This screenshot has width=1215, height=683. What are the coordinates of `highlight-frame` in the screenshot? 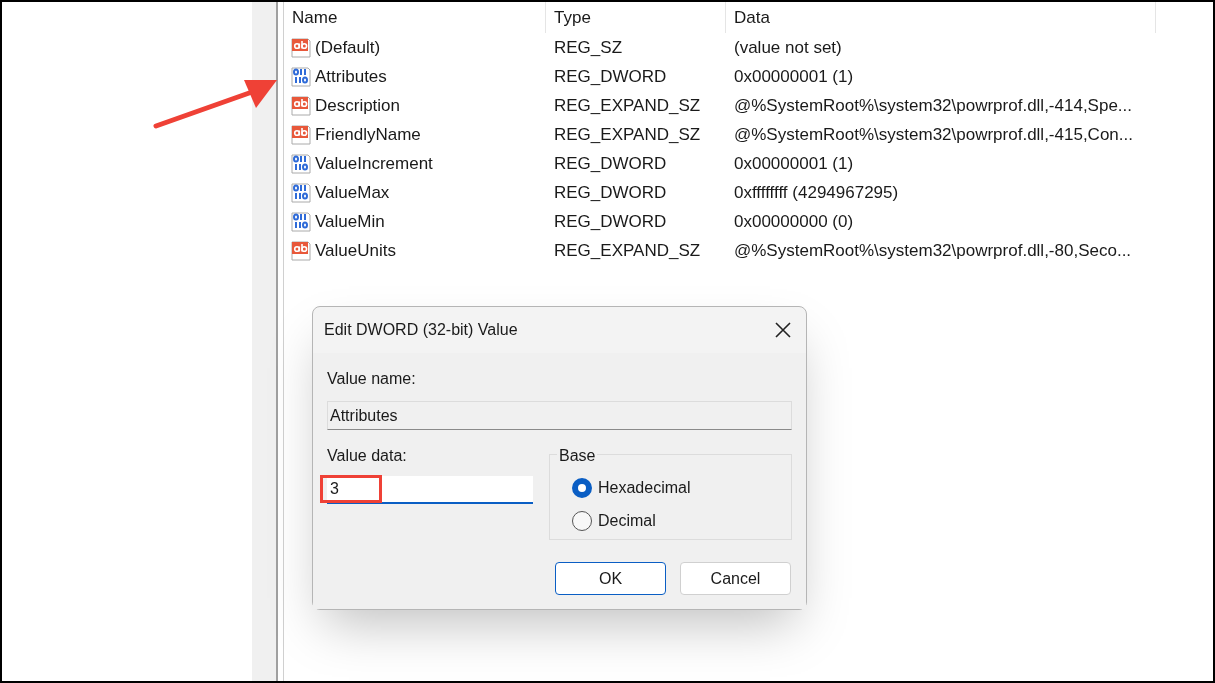 It's located at (351, 489).